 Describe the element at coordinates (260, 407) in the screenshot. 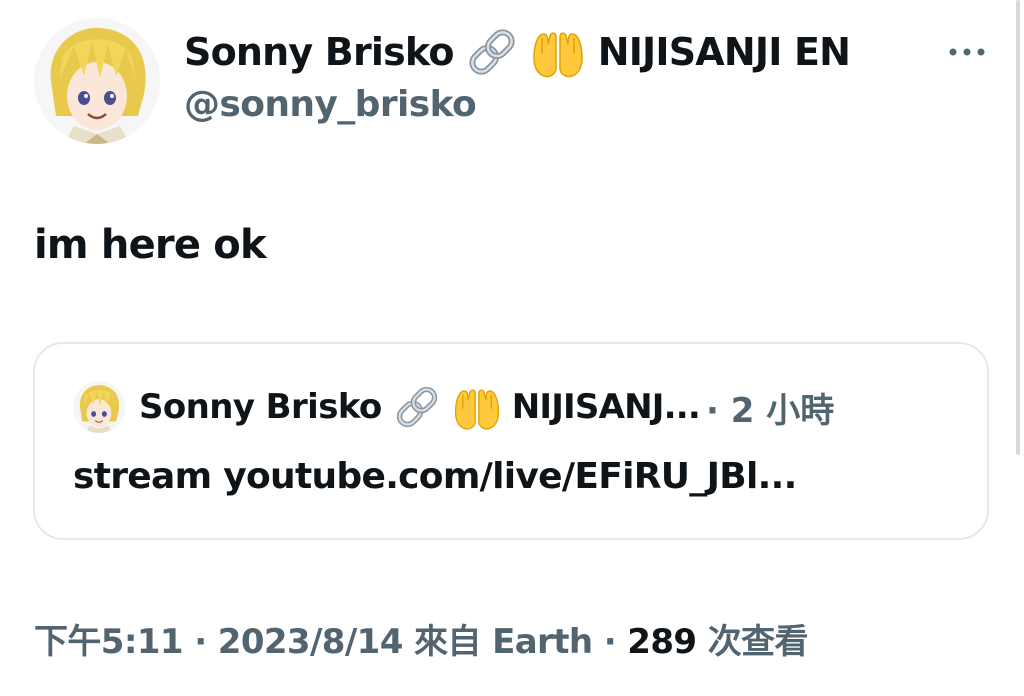

I see `quoted-display-name: Sonny Brisko` at that location.